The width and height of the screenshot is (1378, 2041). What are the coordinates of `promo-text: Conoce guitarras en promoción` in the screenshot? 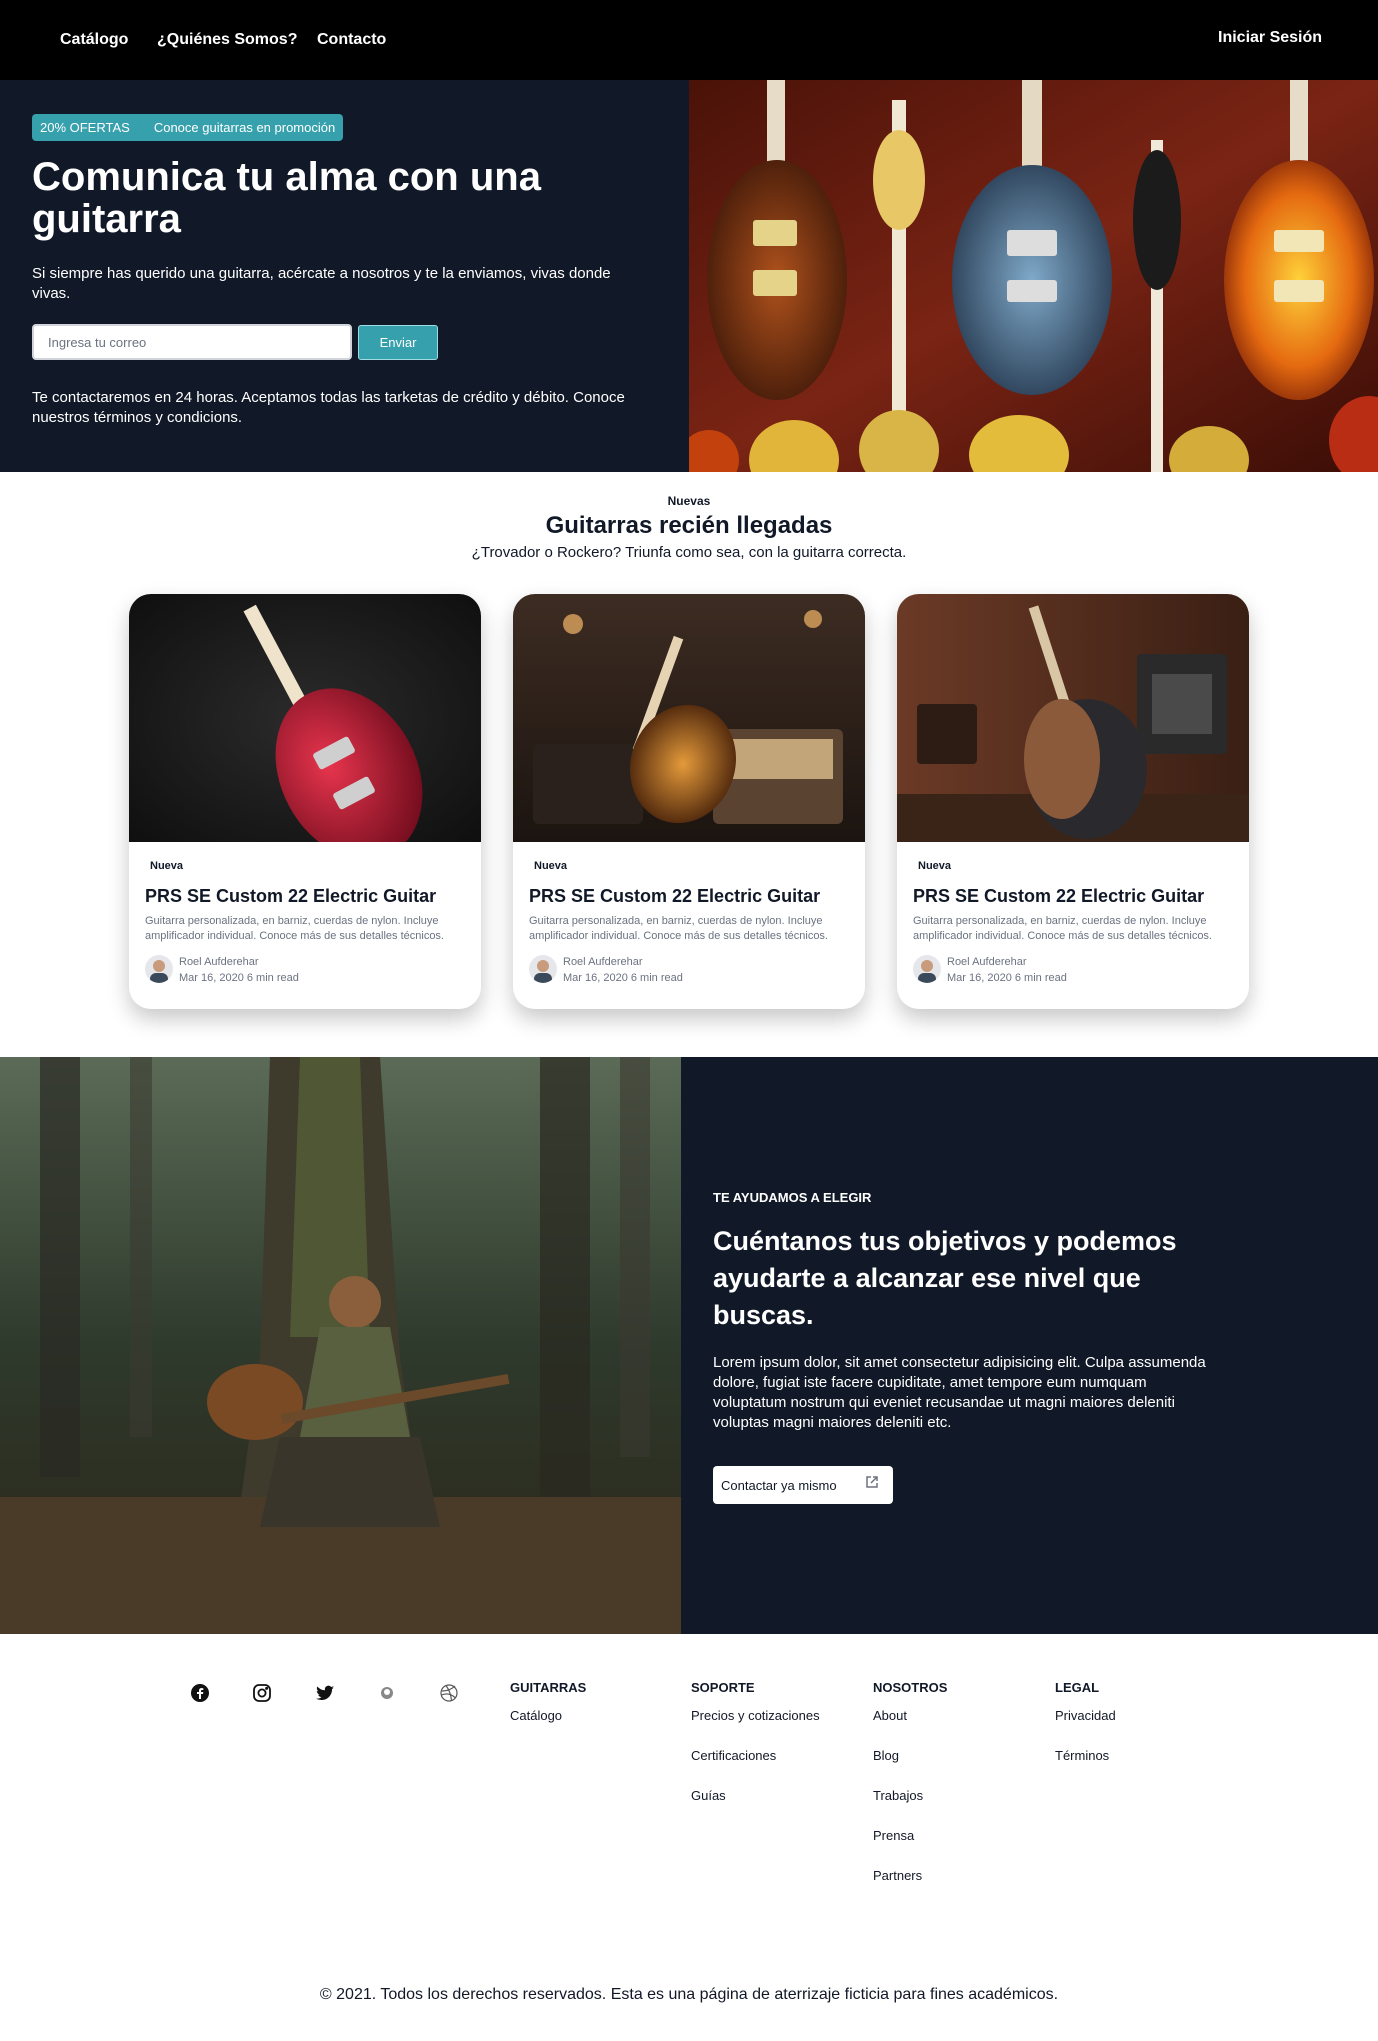 It's located at (244, 127).